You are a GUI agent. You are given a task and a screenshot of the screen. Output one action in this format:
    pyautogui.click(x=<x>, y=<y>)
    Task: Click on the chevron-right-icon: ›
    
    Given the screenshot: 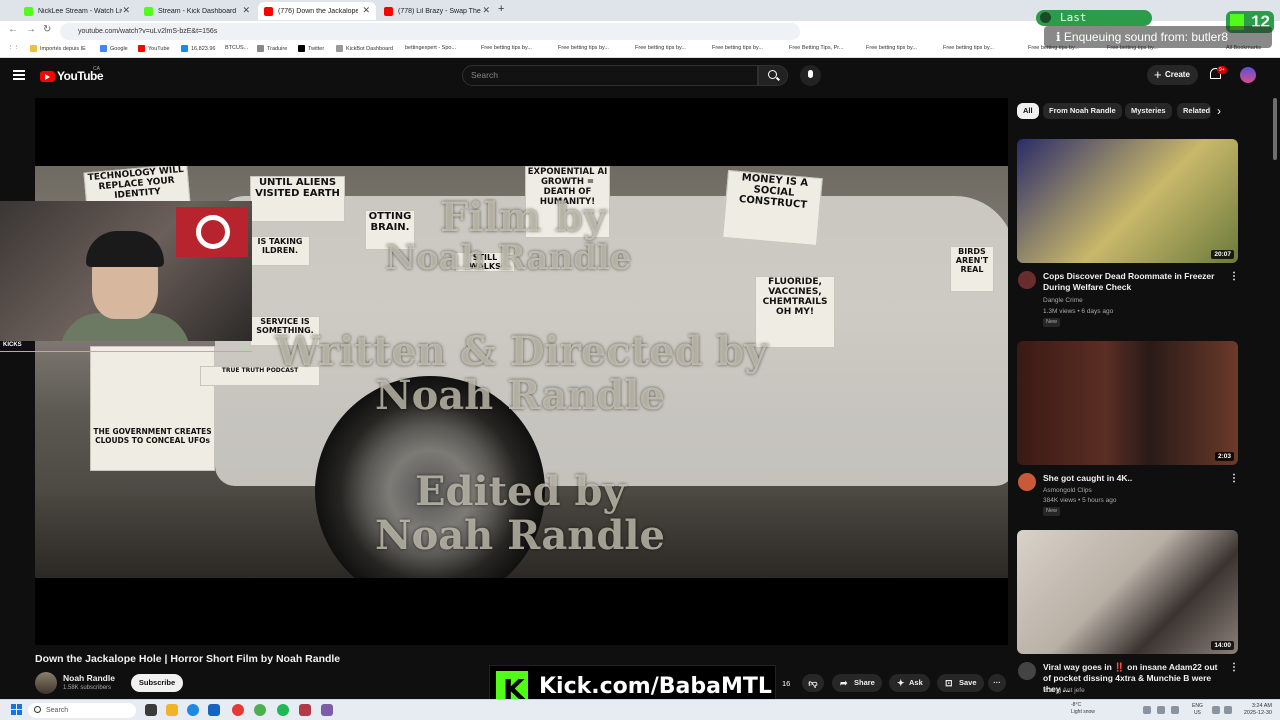 What is the action you would take?
    pyautogui.click(x=1219, y=111)
    